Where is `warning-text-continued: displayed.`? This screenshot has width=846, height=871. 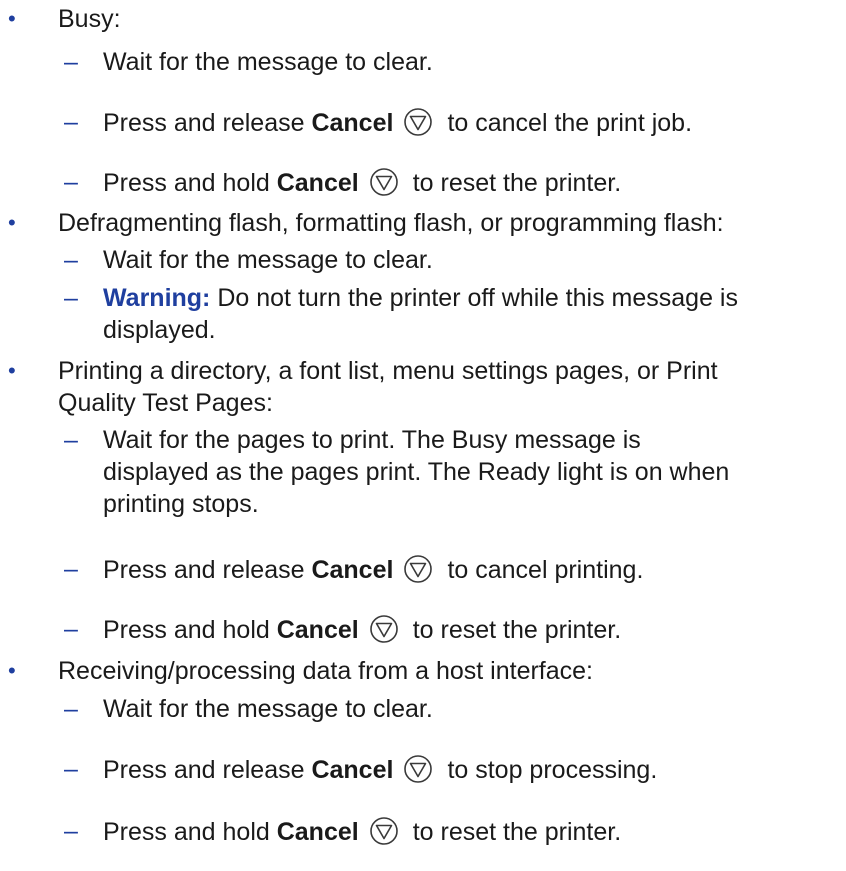
warning-text-continued: displayed. is located at coordinates (159, 330).